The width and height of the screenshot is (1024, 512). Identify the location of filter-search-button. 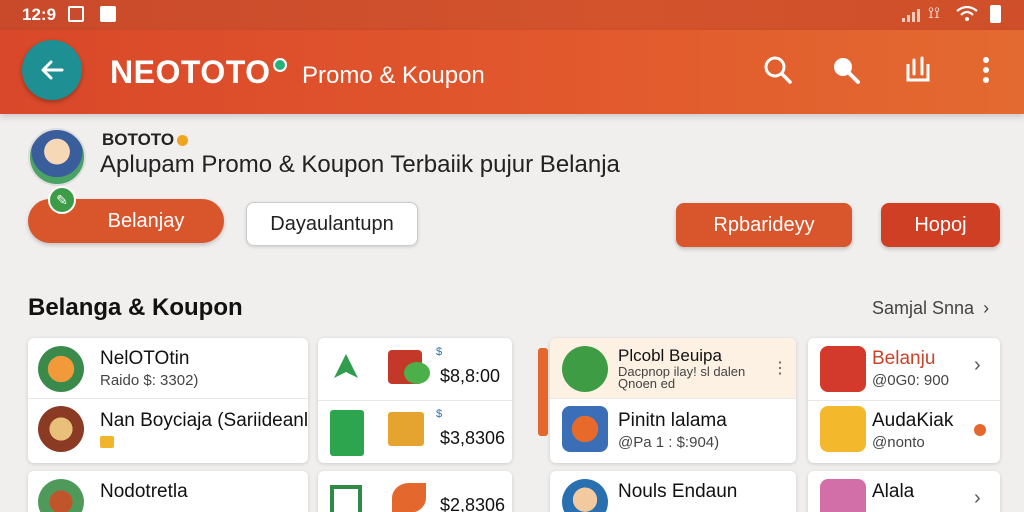
(846, 70).